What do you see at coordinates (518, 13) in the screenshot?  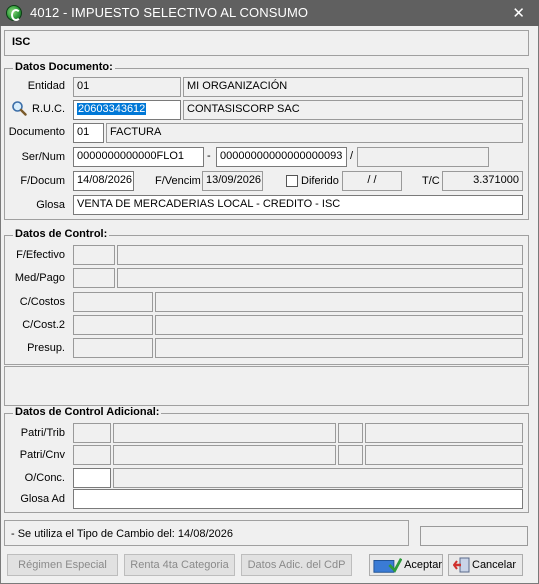 I see `close-icon: ✕` at bounding box center [518, 13].